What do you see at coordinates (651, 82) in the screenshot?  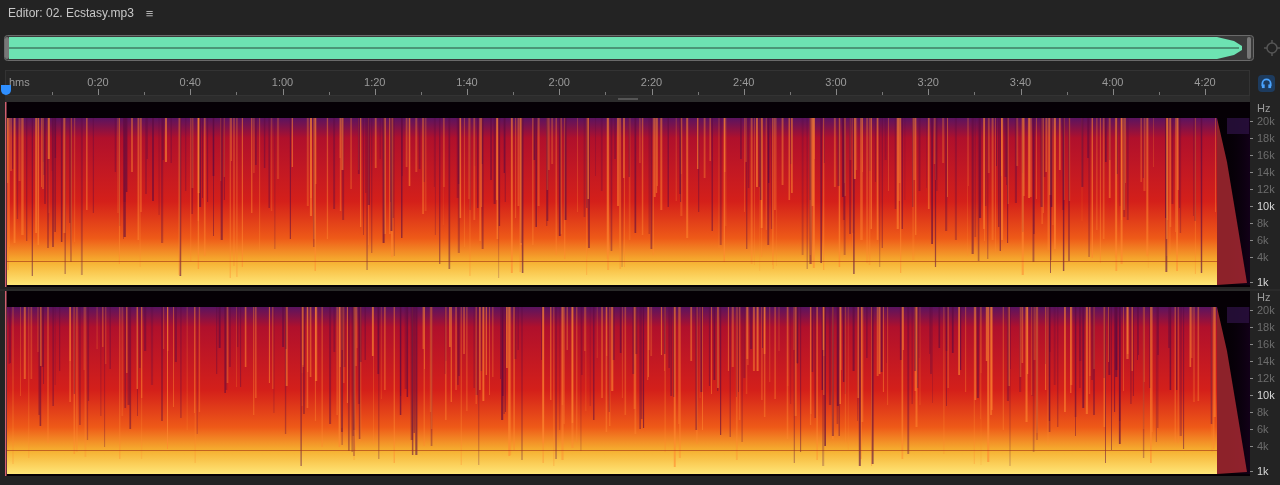 I see `time-label: 2:20` at bounding box center [651, 82].